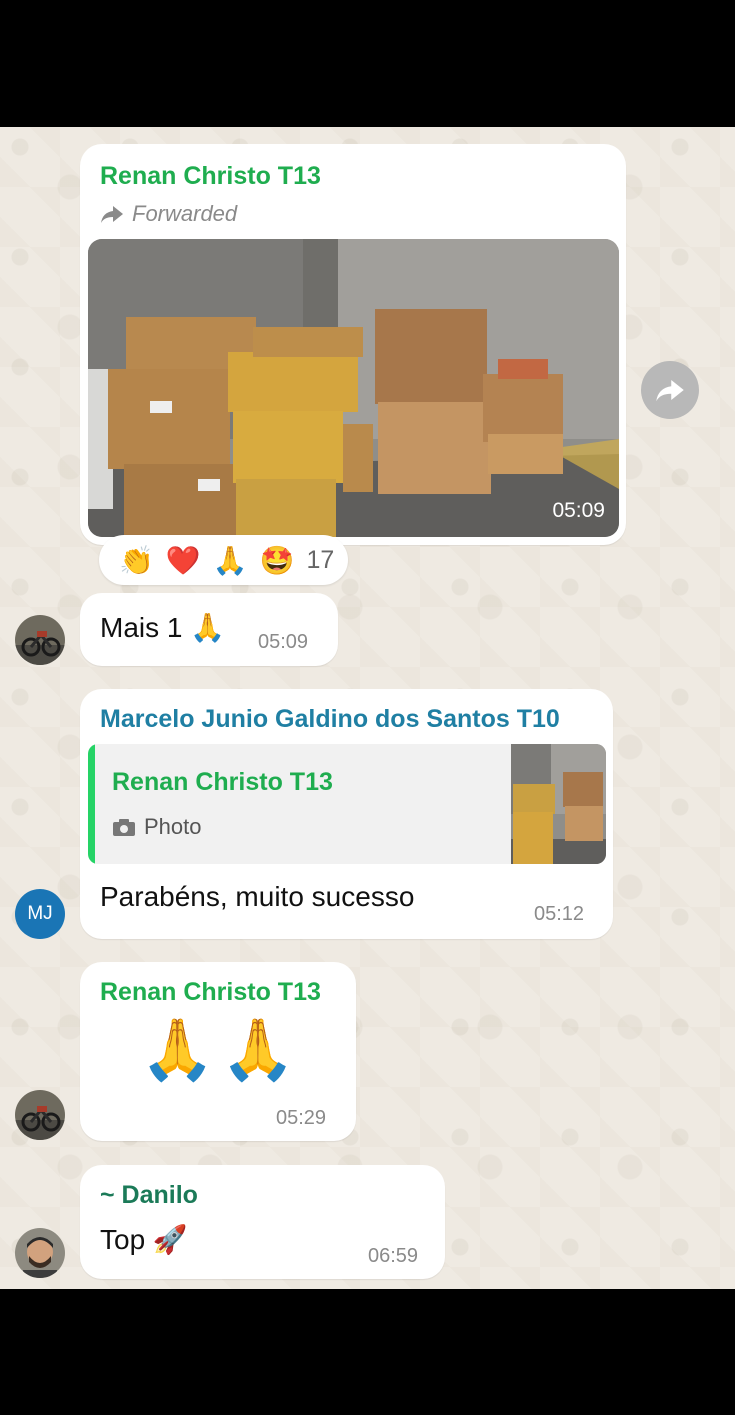 The image size is (735, 1415). I want to click on message-timestamp: 05:12, so click(559, 914).